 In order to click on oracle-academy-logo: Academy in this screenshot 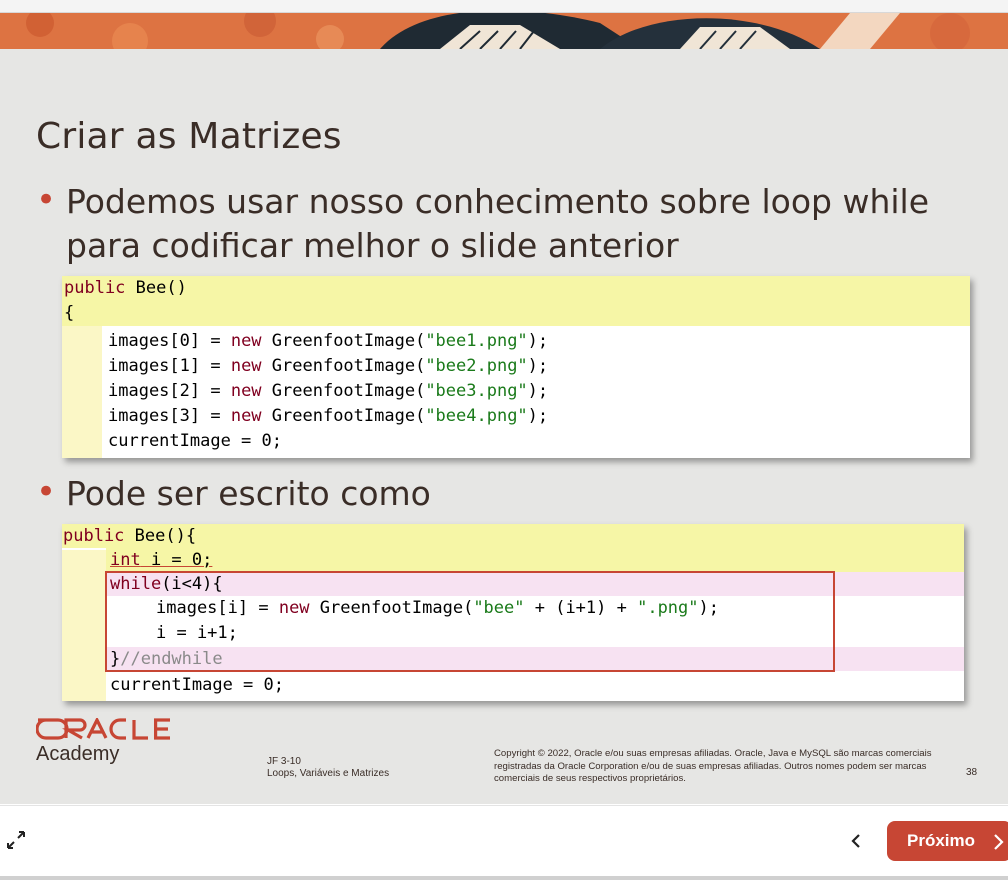, I will do `click(109, 742)`.